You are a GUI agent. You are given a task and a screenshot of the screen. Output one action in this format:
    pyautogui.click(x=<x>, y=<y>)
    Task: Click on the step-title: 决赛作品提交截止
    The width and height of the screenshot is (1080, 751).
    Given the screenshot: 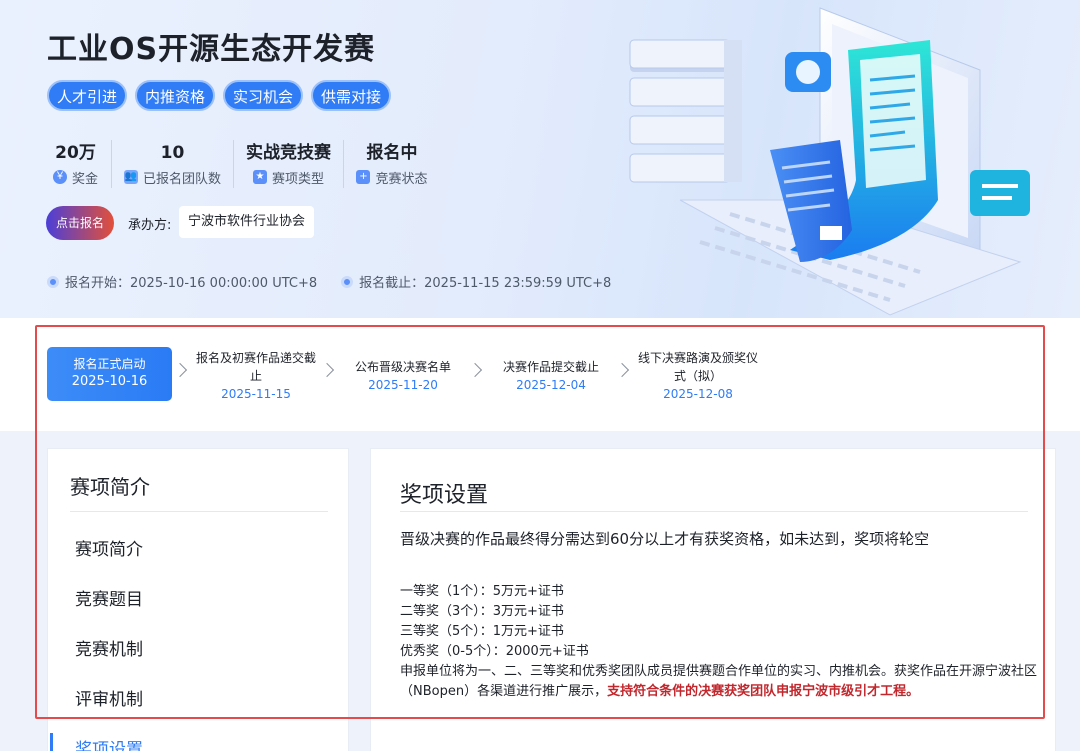 What is the action you would take?
    pyautogui.click(x=550, y=367)
    